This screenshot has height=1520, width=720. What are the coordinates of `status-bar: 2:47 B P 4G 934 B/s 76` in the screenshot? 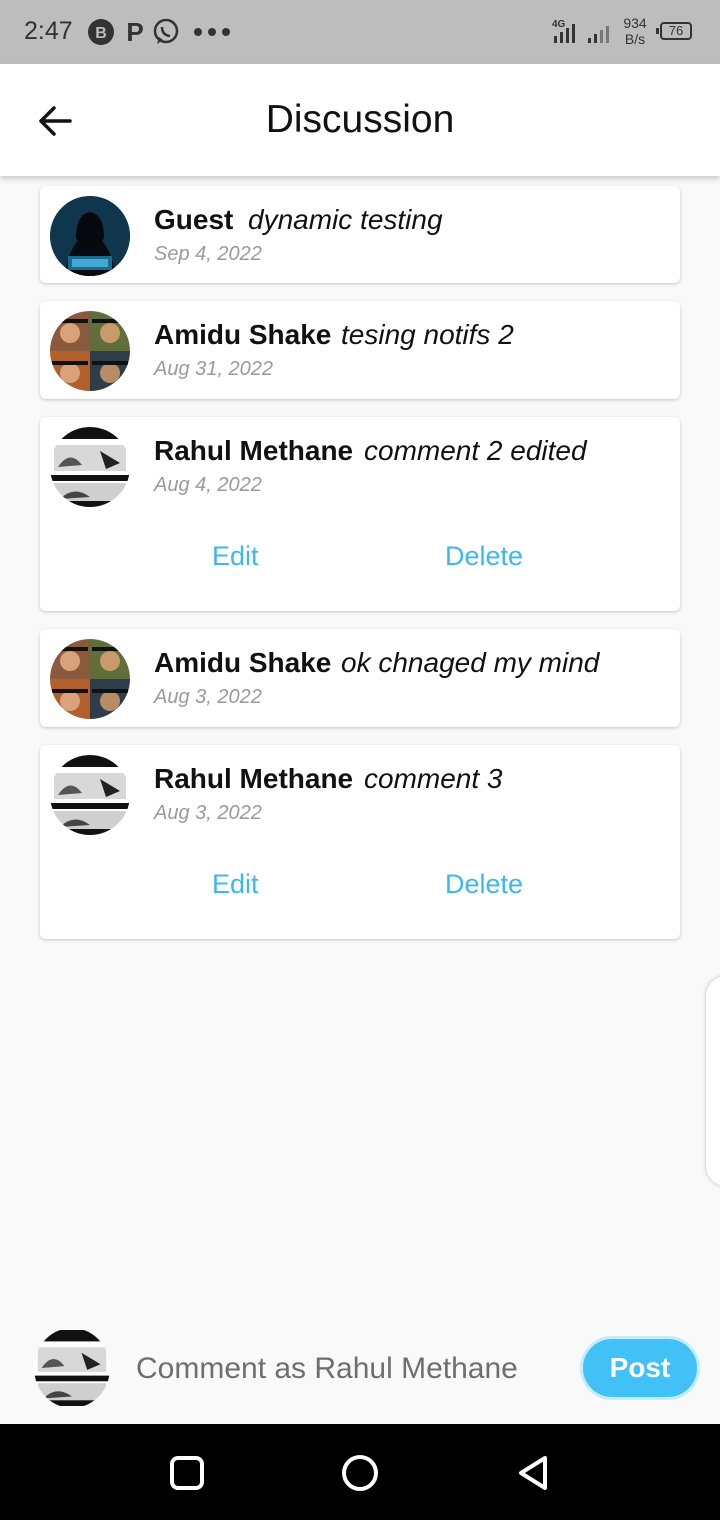 It's located at (360, 32).